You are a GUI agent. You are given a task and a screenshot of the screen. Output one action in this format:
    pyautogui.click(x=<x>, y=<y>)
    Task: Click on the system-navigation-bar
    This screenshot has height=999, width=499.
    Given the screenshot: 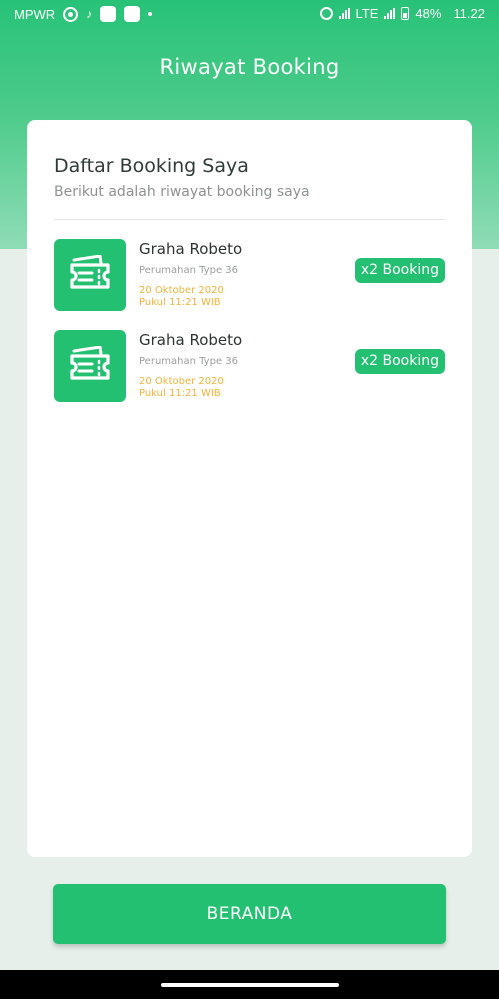 What is the action you would take?
    pyautogui.click(x=249, y=984)
    